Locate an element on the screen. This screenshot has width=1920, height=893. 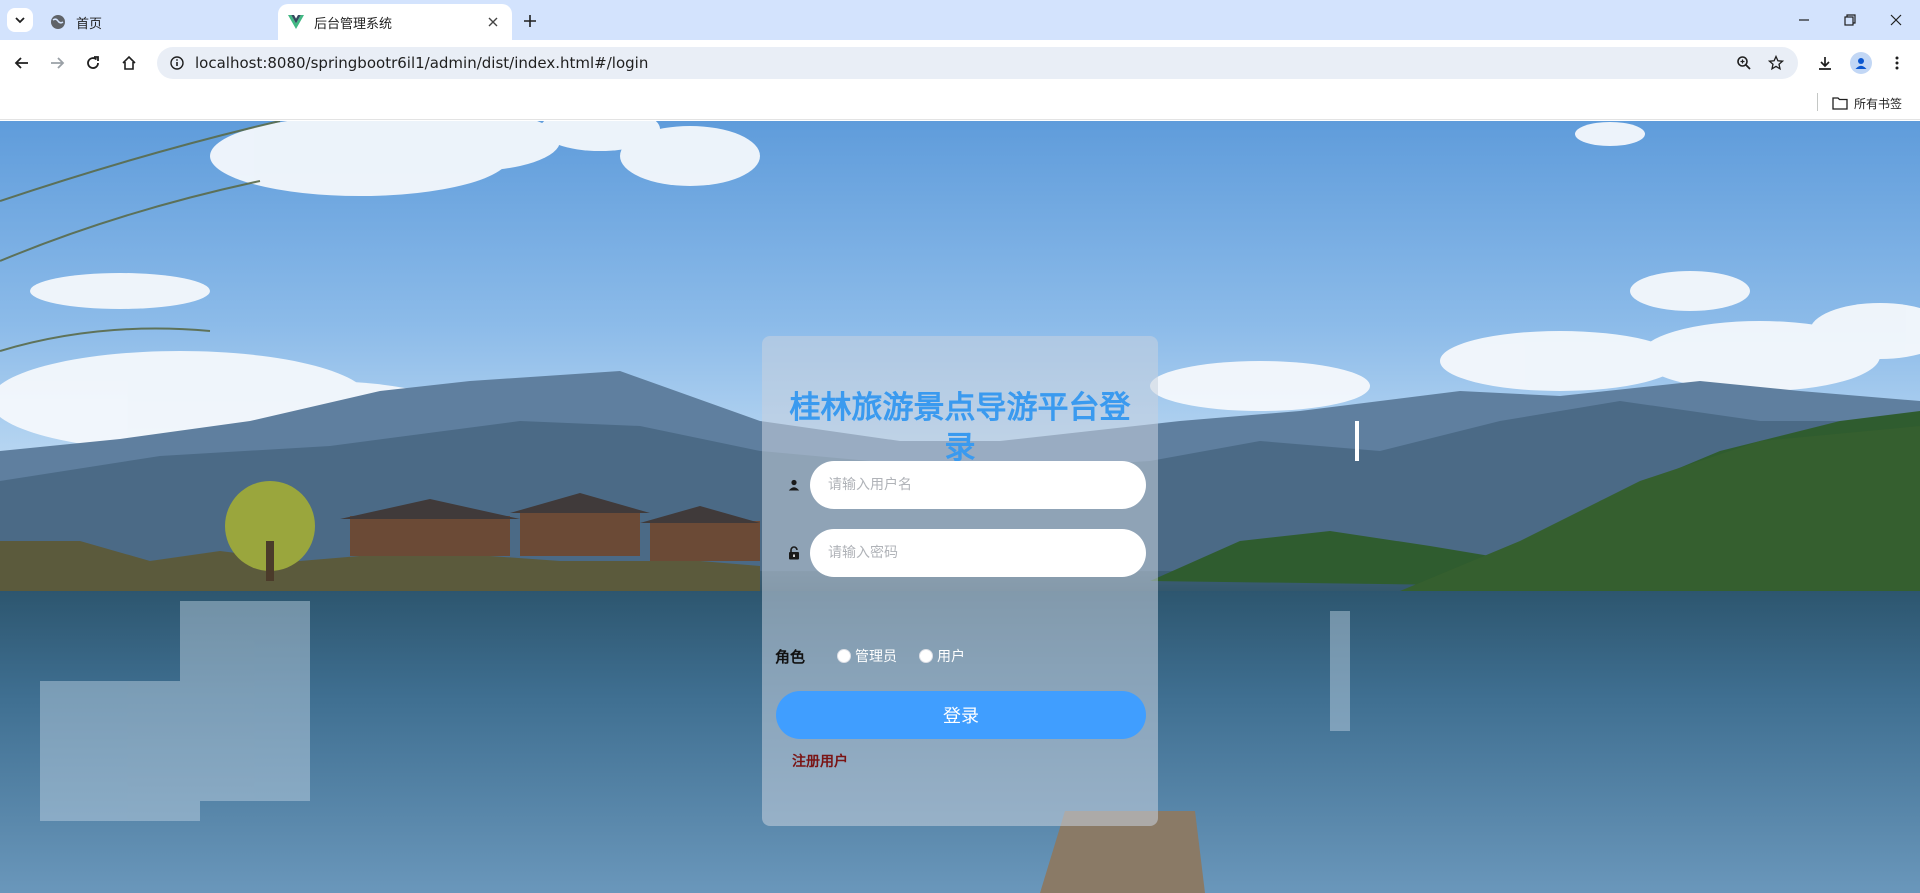
all-bookmarks-button: 所有书签 is located at coordinates (1867, 103).